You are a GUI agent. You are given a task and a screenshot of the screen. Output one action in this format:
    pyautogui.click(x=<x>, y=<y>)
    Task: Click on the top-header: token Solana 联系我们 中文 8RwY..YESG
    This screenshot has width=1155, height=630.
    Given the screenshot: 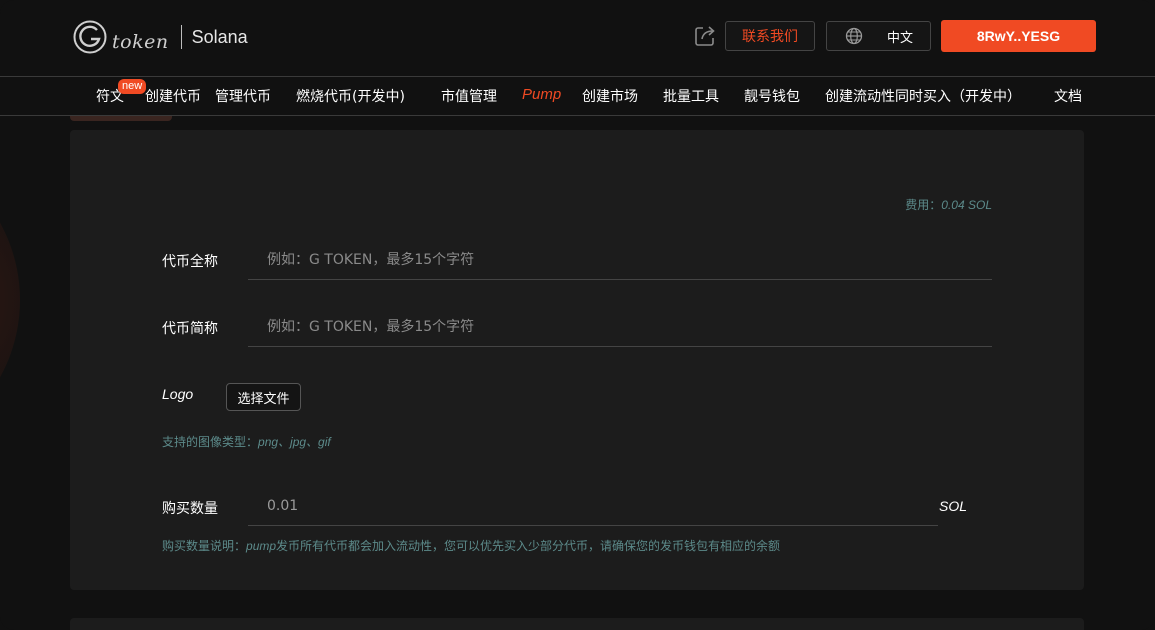 What is the action you would take?
    pyautogui.click(x=577, y=38)
    